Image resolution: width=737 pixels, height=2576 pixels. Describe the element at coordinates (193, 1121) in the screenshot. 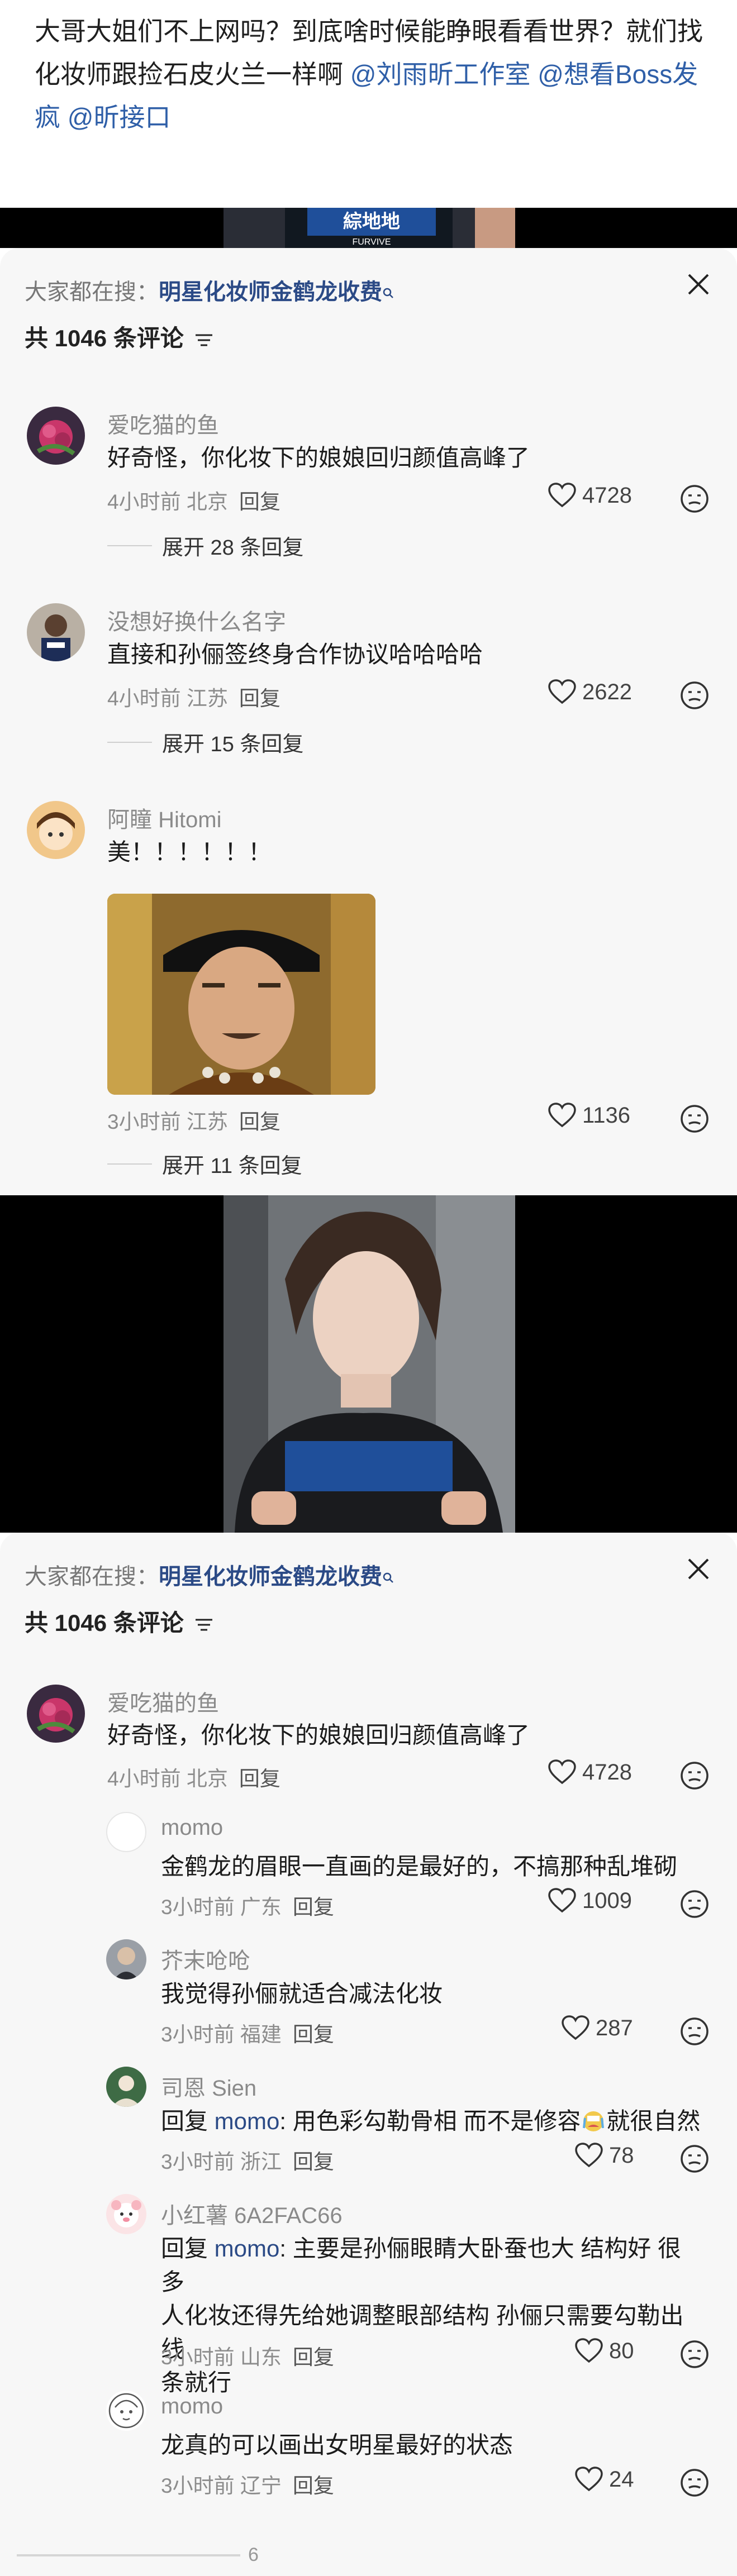

I see `comment-meta: 3小时前 江苏 回复` at that location.